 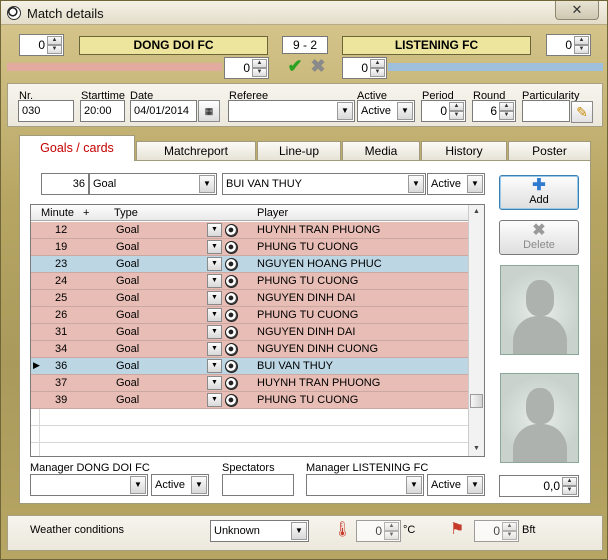 What do you see at coordinates (476, 212) in the screenshot?
I see `scroll-up-icon: ▲` at bounding box center [476, 212].